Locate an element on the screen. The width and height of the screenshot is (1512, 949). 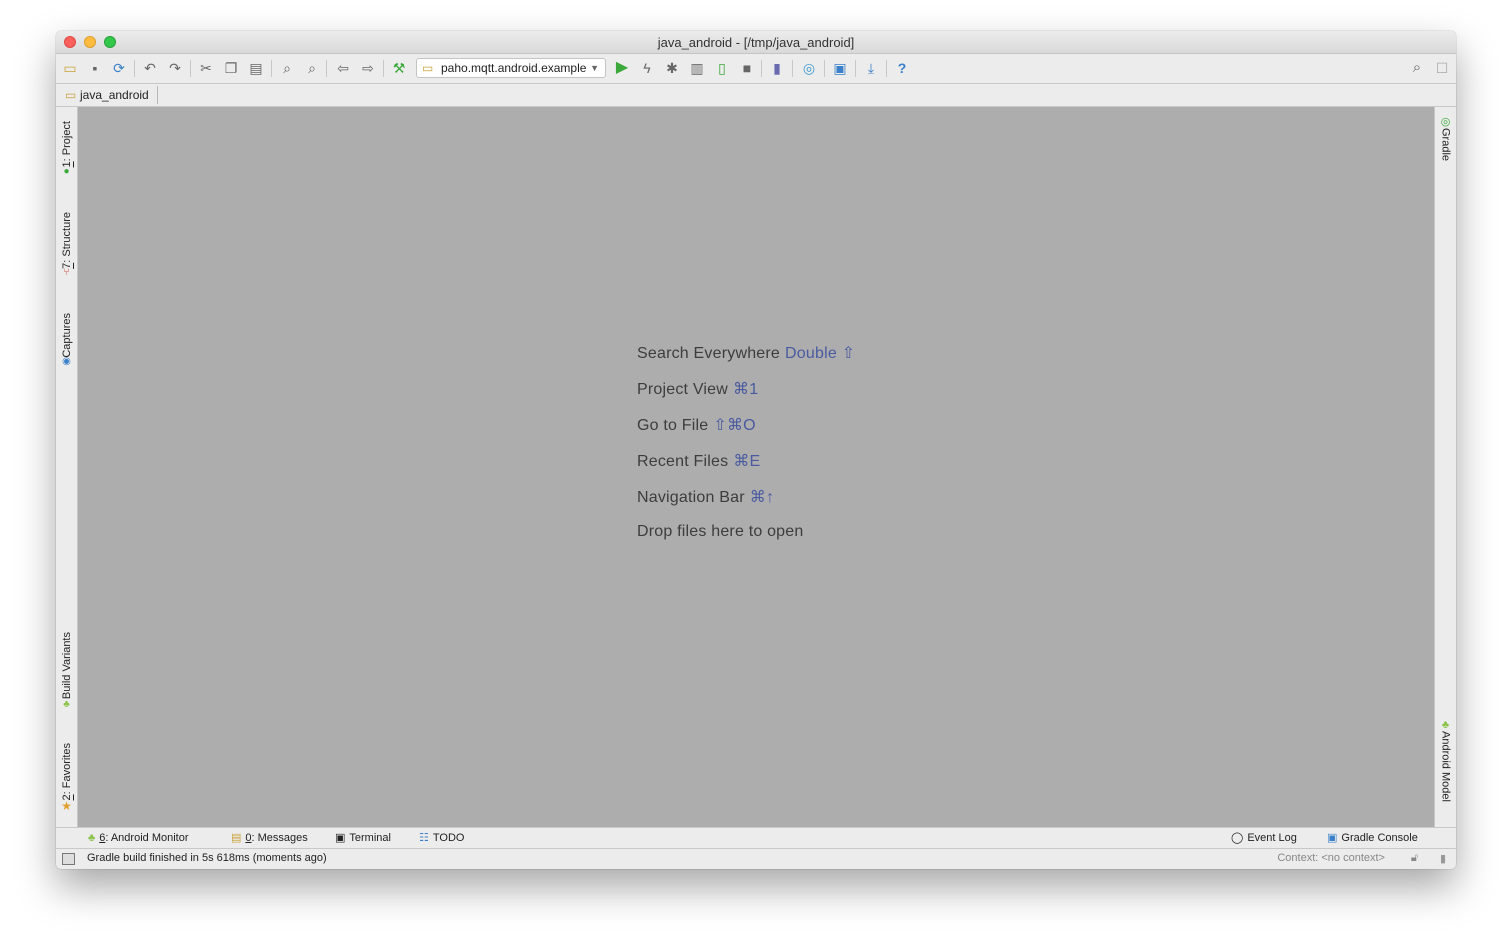
tab-todo: ☷ TODO is located at coordinates (441, 838).